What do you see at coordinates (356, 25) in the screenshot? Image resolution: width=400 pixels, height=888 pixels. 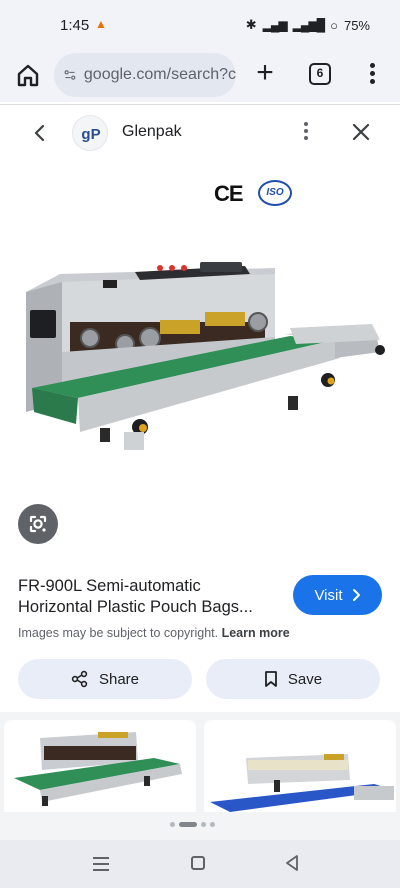 I see `battery-level: 75%` at bounding box center [356, 25].